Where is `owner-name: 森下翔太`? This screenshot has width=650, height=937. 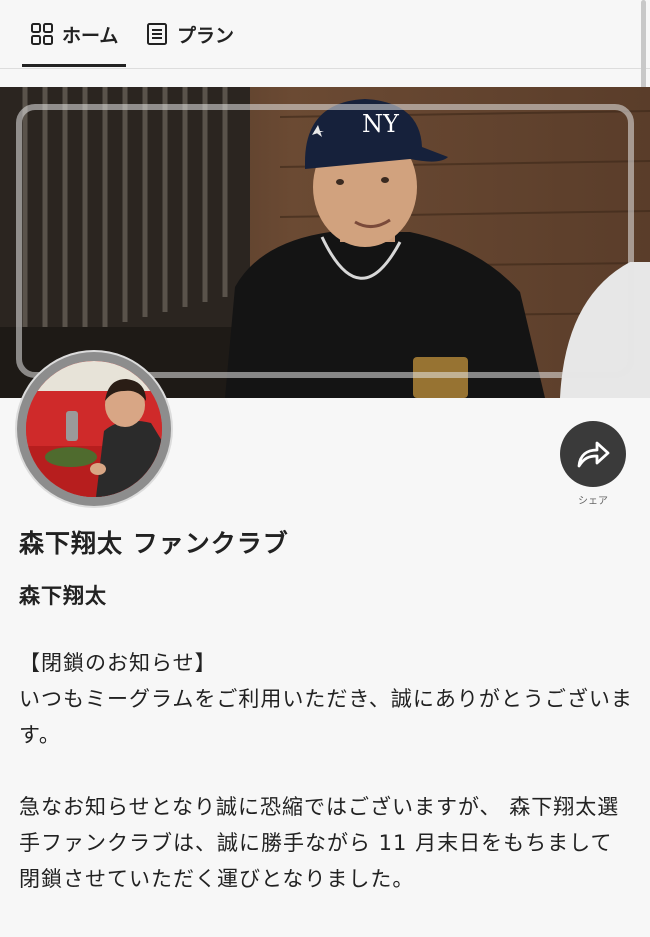 owner-name: 森下翔太 is located at coordinates (63, 596).